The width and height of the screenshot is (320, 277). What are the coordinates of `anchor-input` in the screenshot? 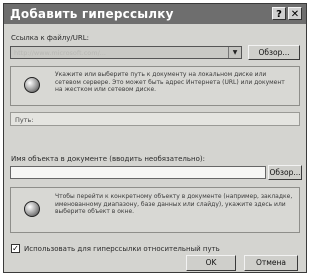 It's located at (138, 172).